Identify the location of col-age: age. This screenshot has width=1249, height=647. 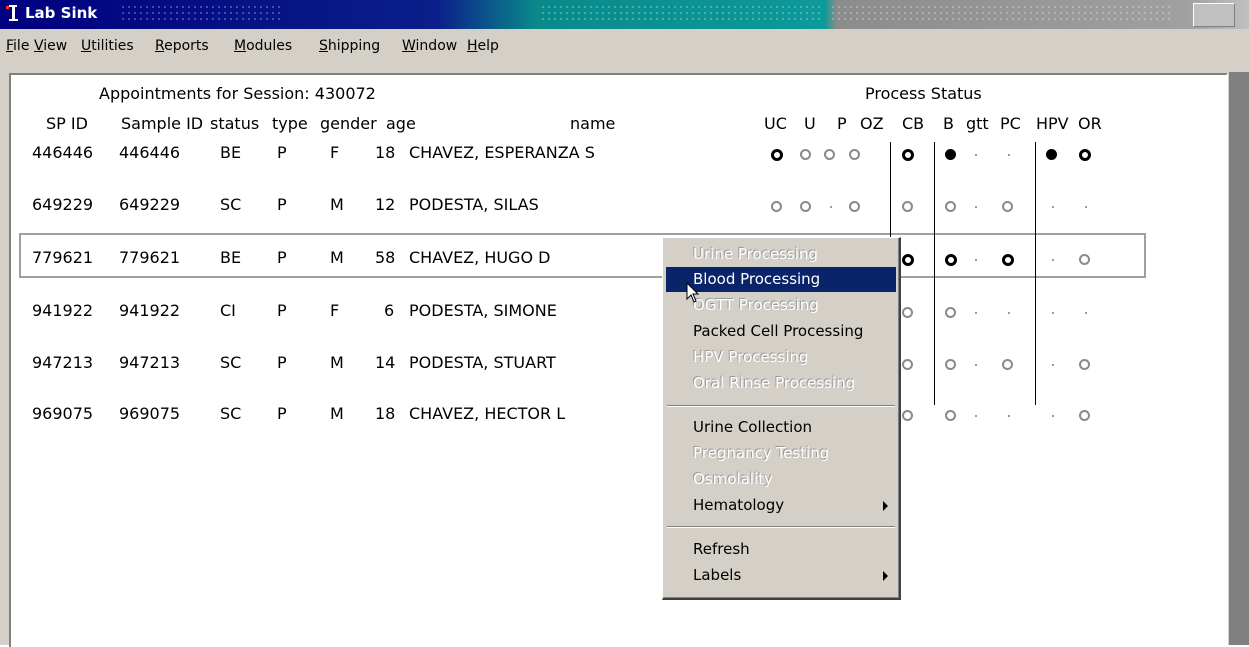
(401, 123).